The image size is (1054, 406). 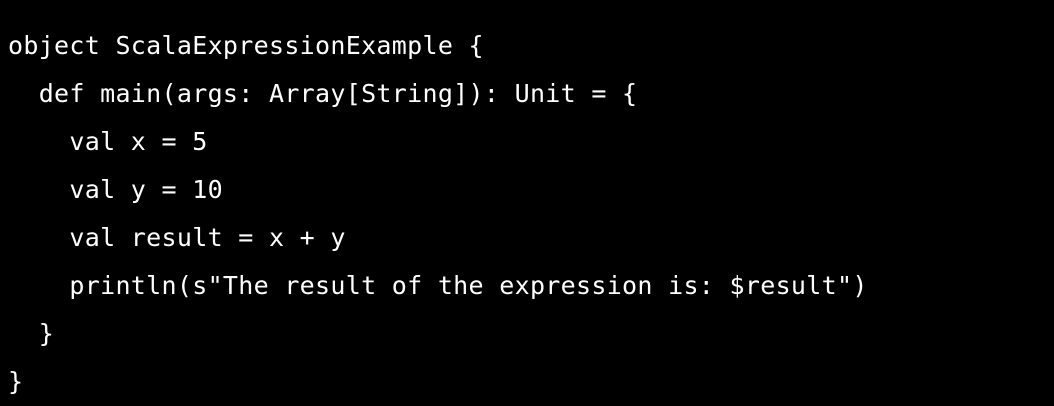 What do you see at coordinates (115, 189) in the screenshot?
I see `code-line-val-y: val y = 10` at bounding box center [115, 189].